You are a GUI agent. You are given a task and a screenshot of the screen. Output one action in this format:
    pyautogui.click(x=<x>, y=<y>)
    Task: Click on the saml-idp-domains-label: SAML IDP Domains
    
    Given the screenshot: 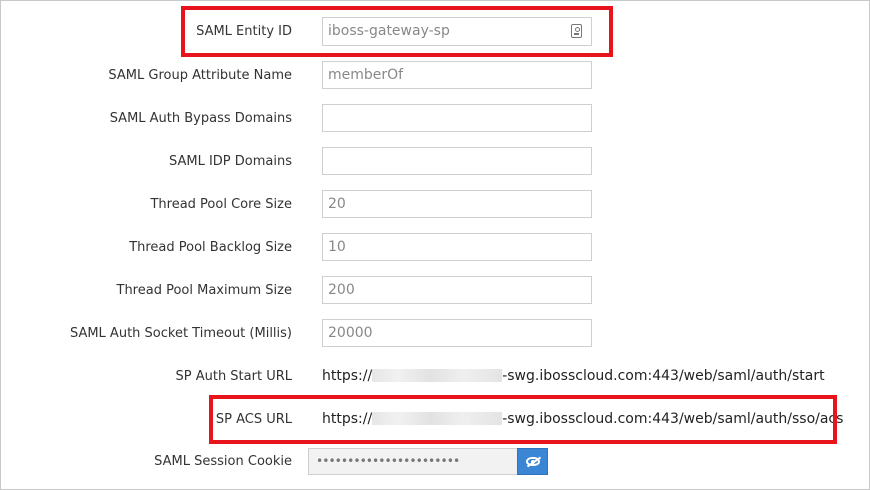 What is the action you would take?
    pyautogui.click(x=230, y=161)
    